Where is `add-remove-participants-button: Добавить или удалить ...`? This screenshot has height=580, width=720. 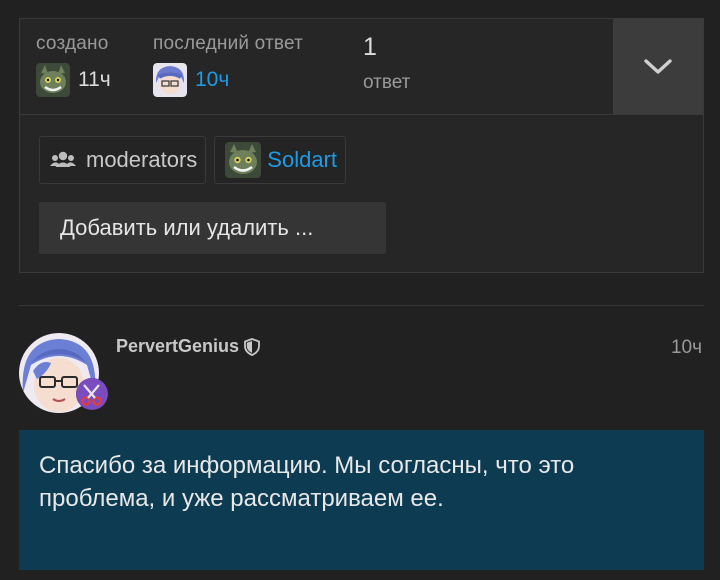 add-remove-participants-button: Добавить или удалить ... is located at coordinates (212, 228).